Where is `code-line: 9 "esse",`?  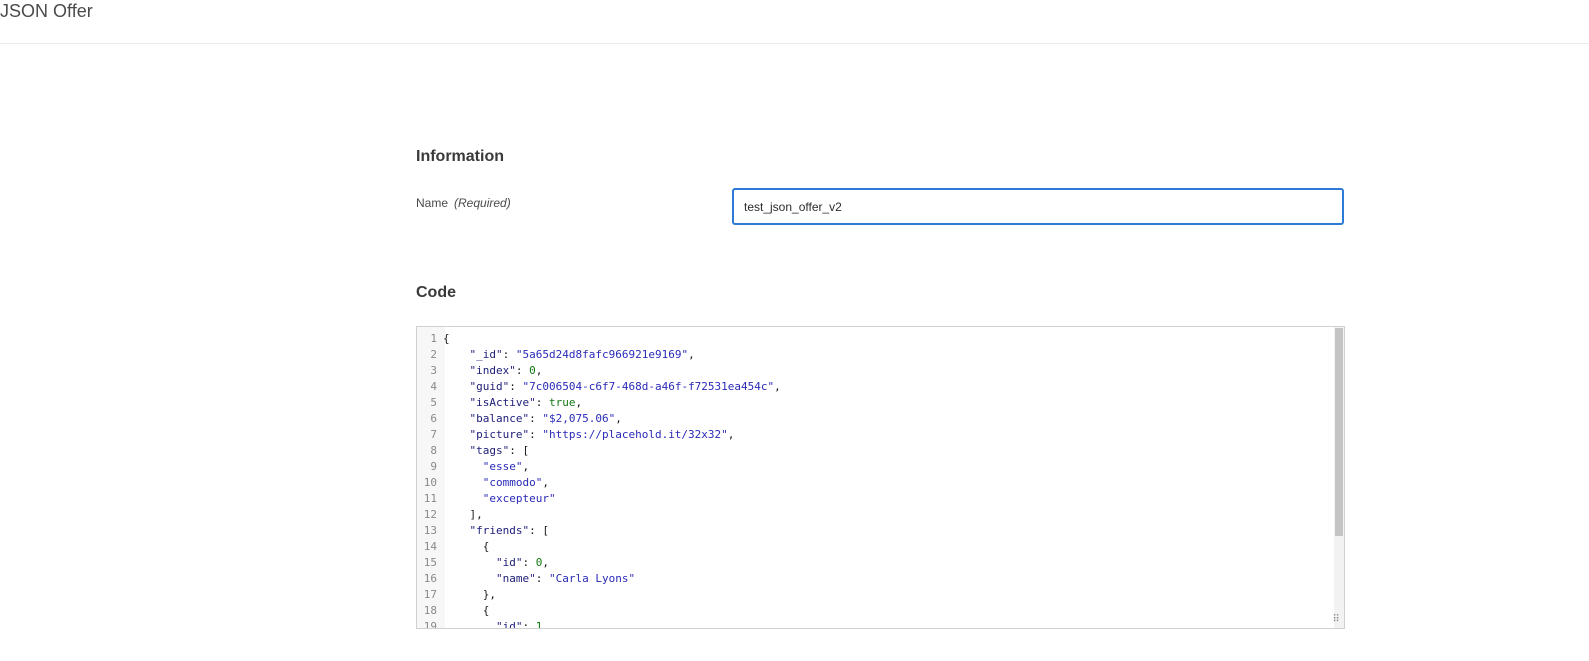
code-line: 9 "esse", is located at coordinates (874, 467).